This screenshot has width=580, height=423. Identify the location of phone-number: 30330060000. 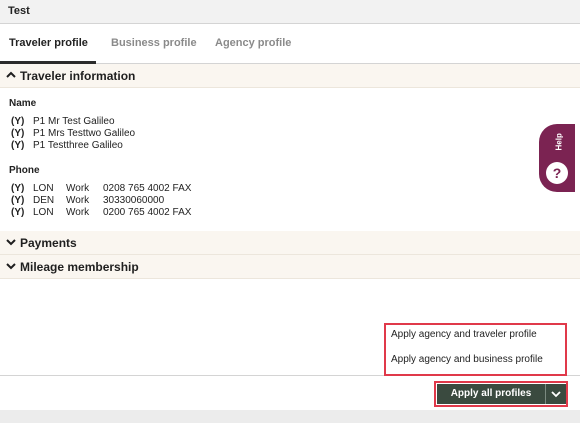
(134, 200).